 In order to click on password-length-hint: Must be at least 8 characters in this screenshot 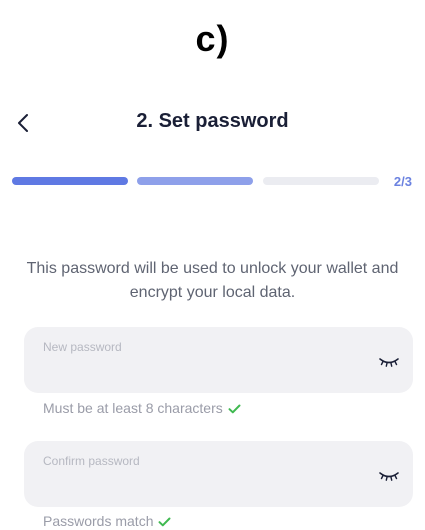, I will do `click(142, 408)`.